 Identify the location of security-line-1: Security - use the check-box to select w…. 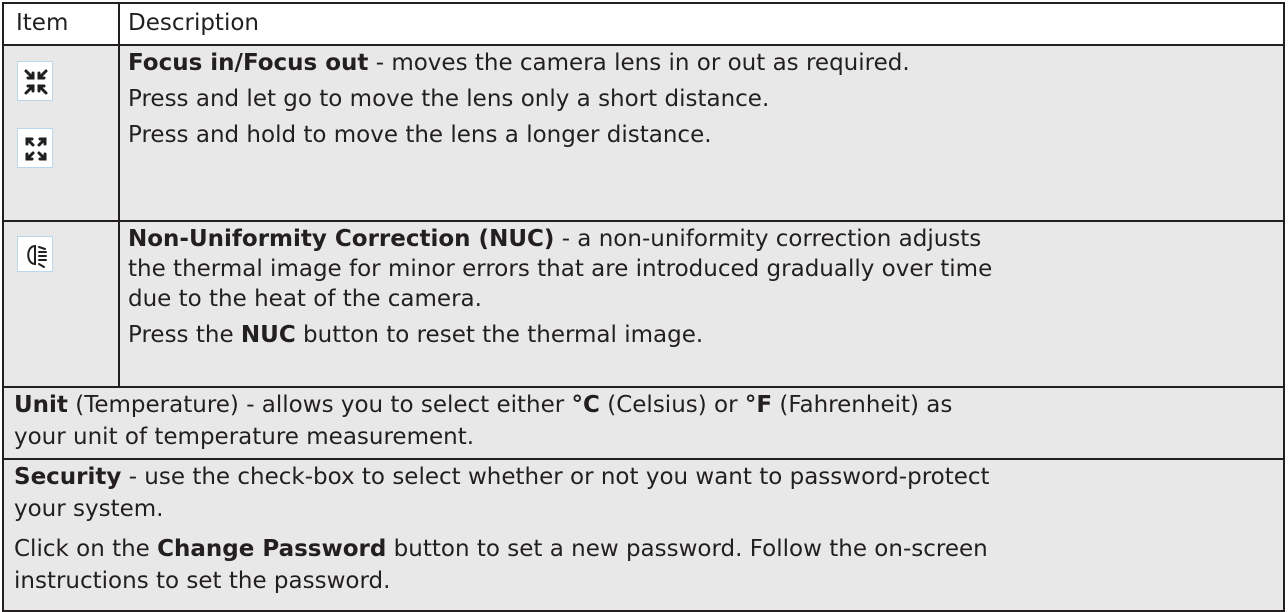
(502, 477).